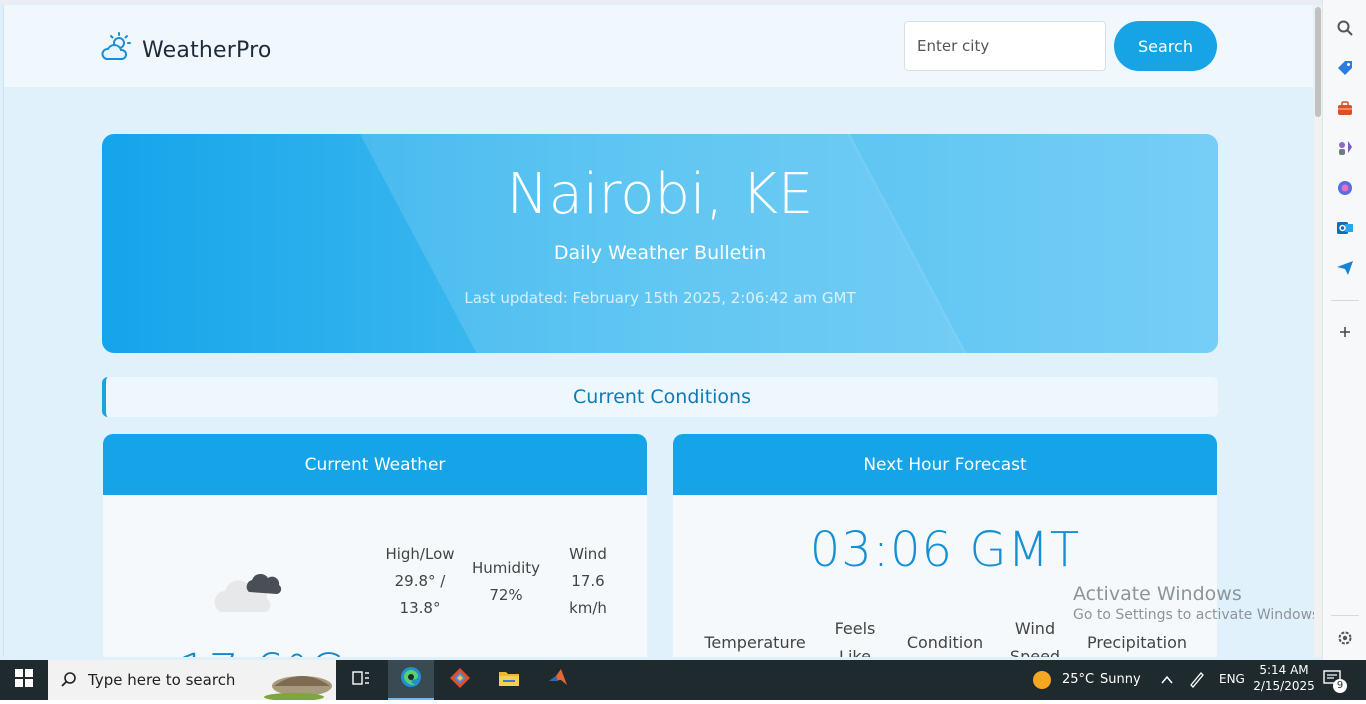 This screenshot has height=704, width=1366. What do you see at coordinates (117, 50) in the screenshot?
I see `sun-cloud-icon` at bounding box center [117, 50].